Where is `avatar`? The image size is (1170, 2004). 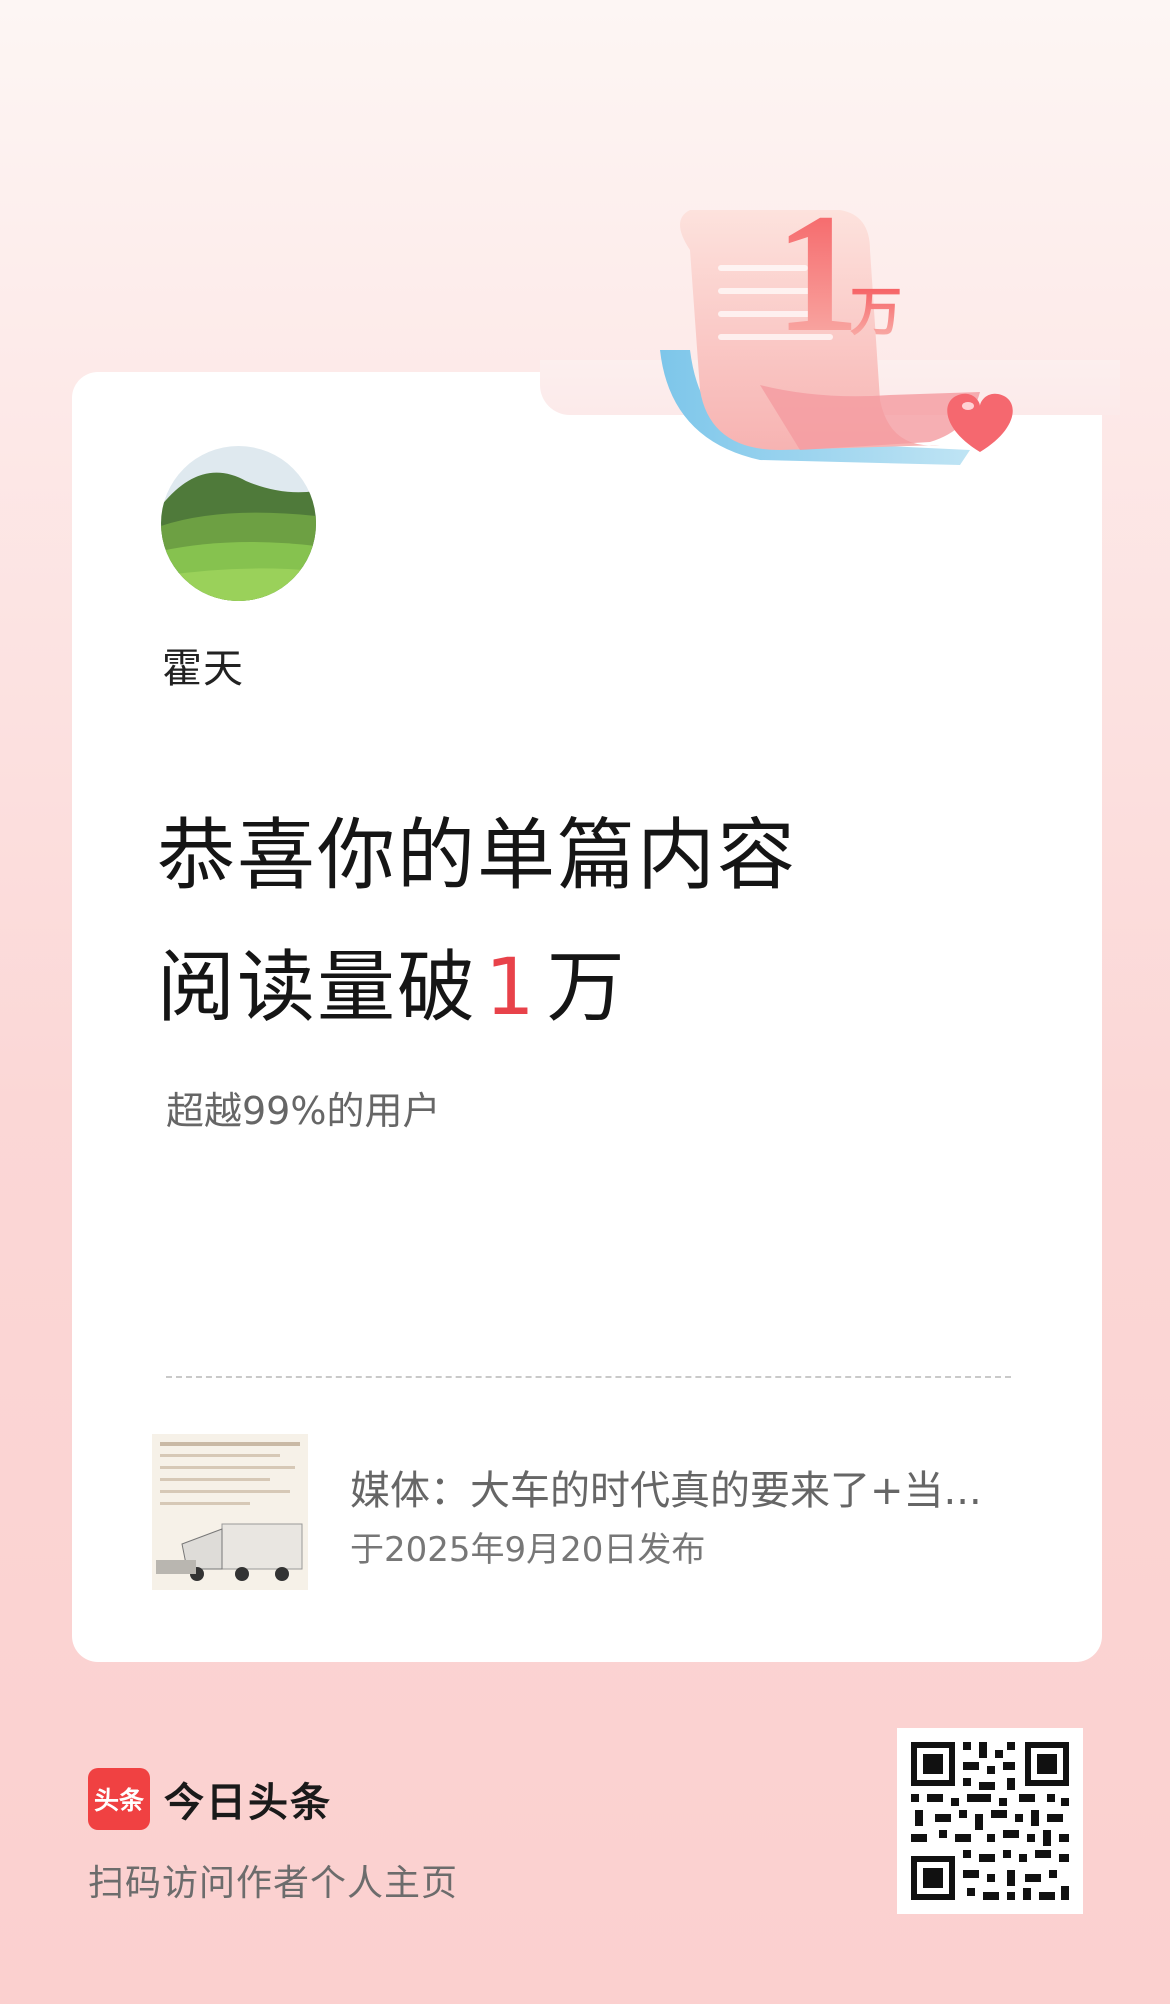 avatar is located at coordinates (238, 523).